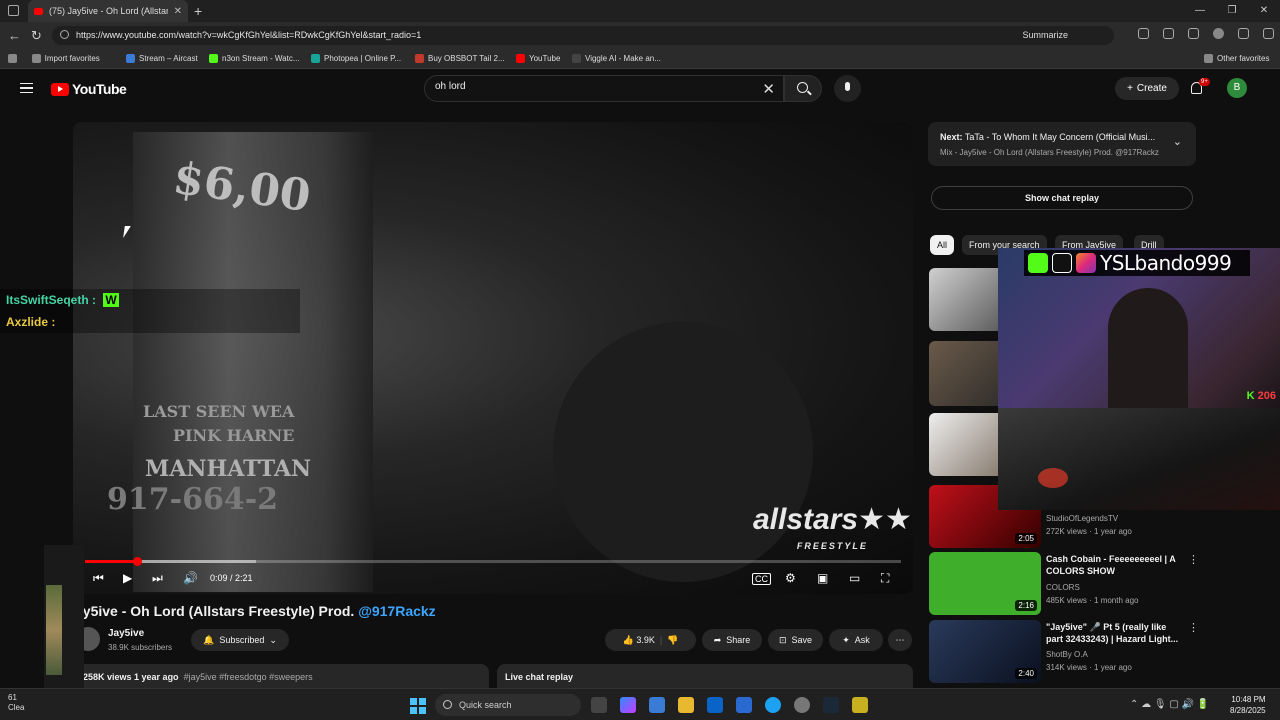 This screenshot has width=1280, height=720. What do you see at coordinates (14, 35) in the screenshot?
I see `back-icon: ←` at bounding box center [14, 35].